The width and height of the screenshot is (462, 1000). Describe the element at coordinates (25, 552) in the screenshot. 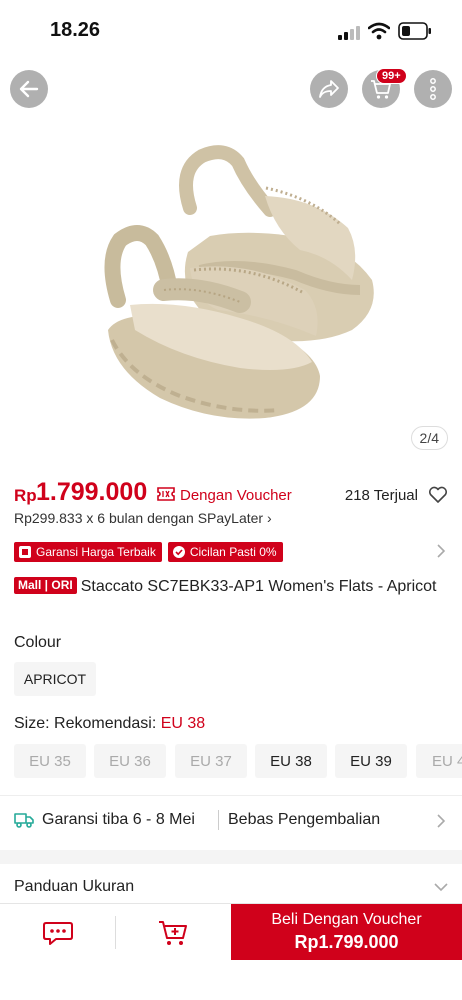

I see `price-tag-icon` at that location.